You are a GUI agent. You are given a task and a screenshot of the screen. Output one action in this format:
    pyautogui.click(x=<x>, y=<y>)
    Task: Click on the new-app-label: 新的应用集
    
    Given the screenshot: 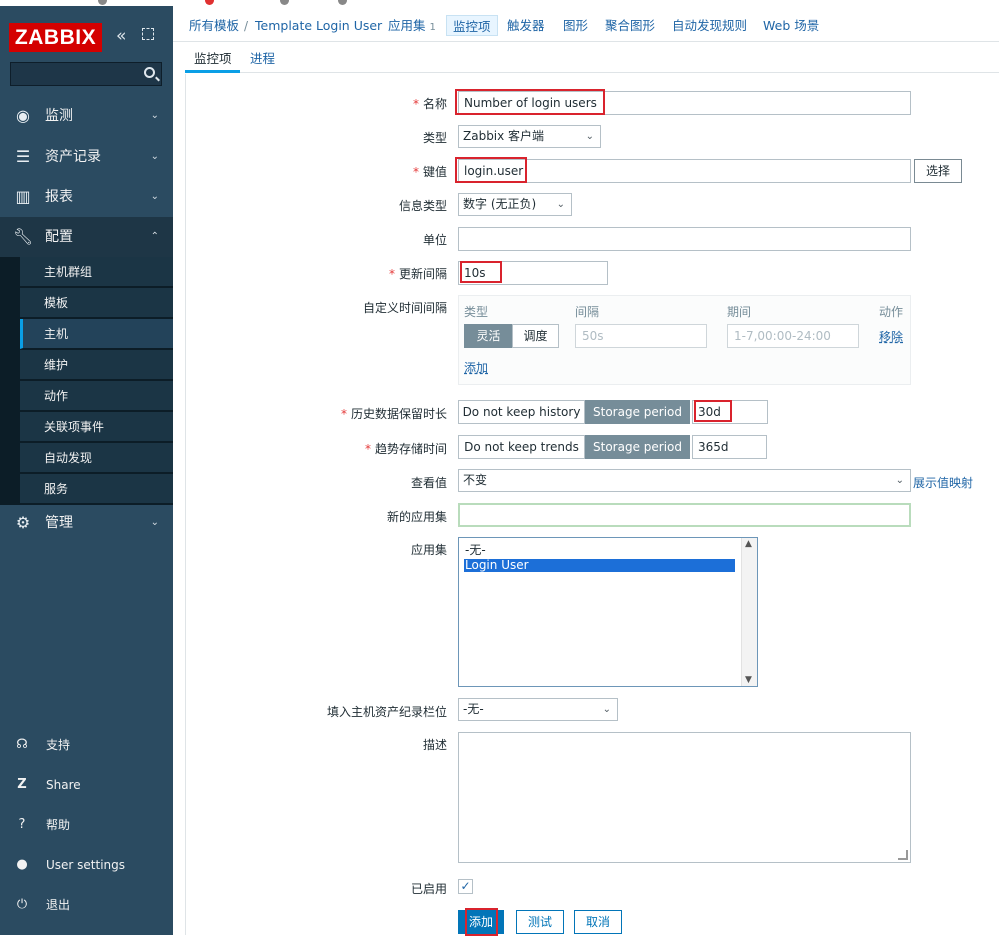 What is the action you would take?
    pyautogui.click(x=416, y=517)
    